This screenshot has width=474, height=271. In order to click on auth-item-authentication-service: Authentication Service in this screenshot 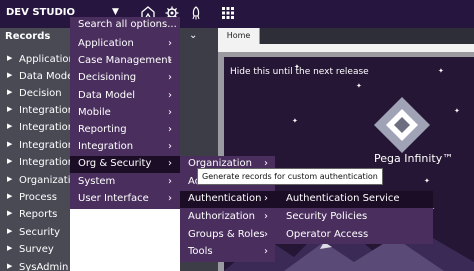, I will do `click(354, 199)`.